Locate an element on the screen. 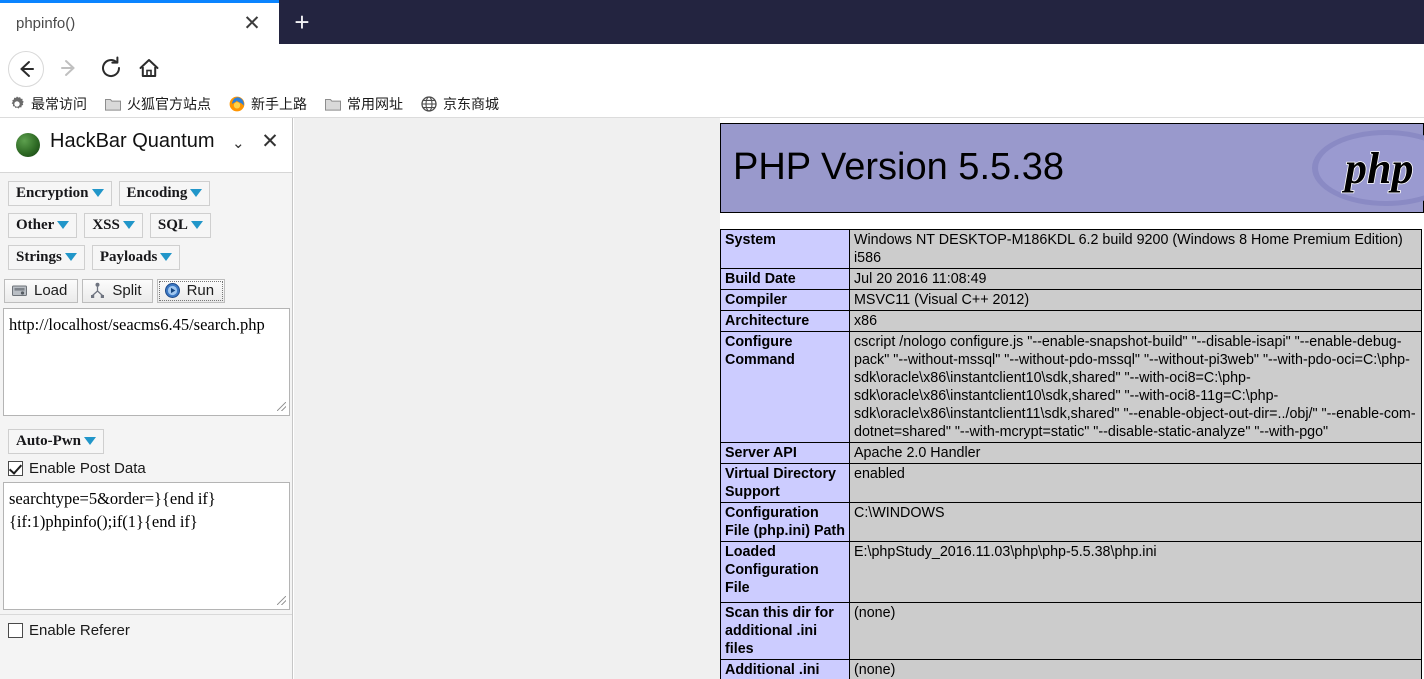  button-label: SQL is located at coordinates (172, 225).